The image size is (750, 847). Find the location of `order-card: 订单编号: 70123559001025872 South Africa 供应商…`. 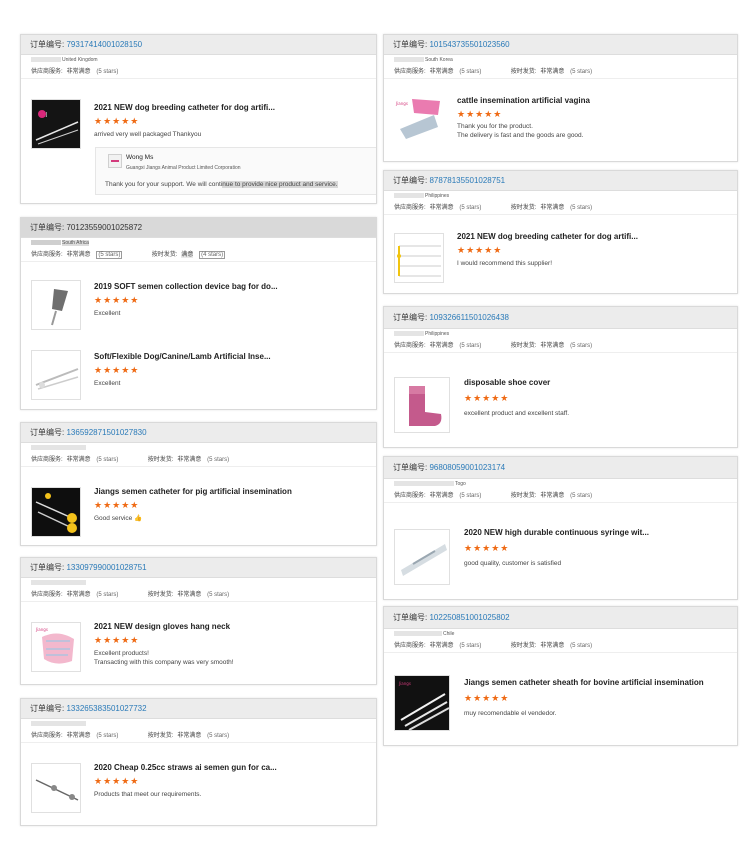

order-card: 订单编号: 70123559001025872 South Africa 供应商… is located at coordinates (198, 313).